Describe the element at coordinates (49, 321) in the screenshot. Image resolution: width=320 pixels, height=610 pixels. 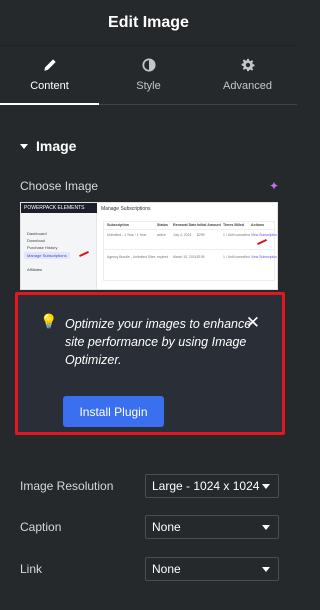
I see `lightbulb-icon: 💡` at that location.